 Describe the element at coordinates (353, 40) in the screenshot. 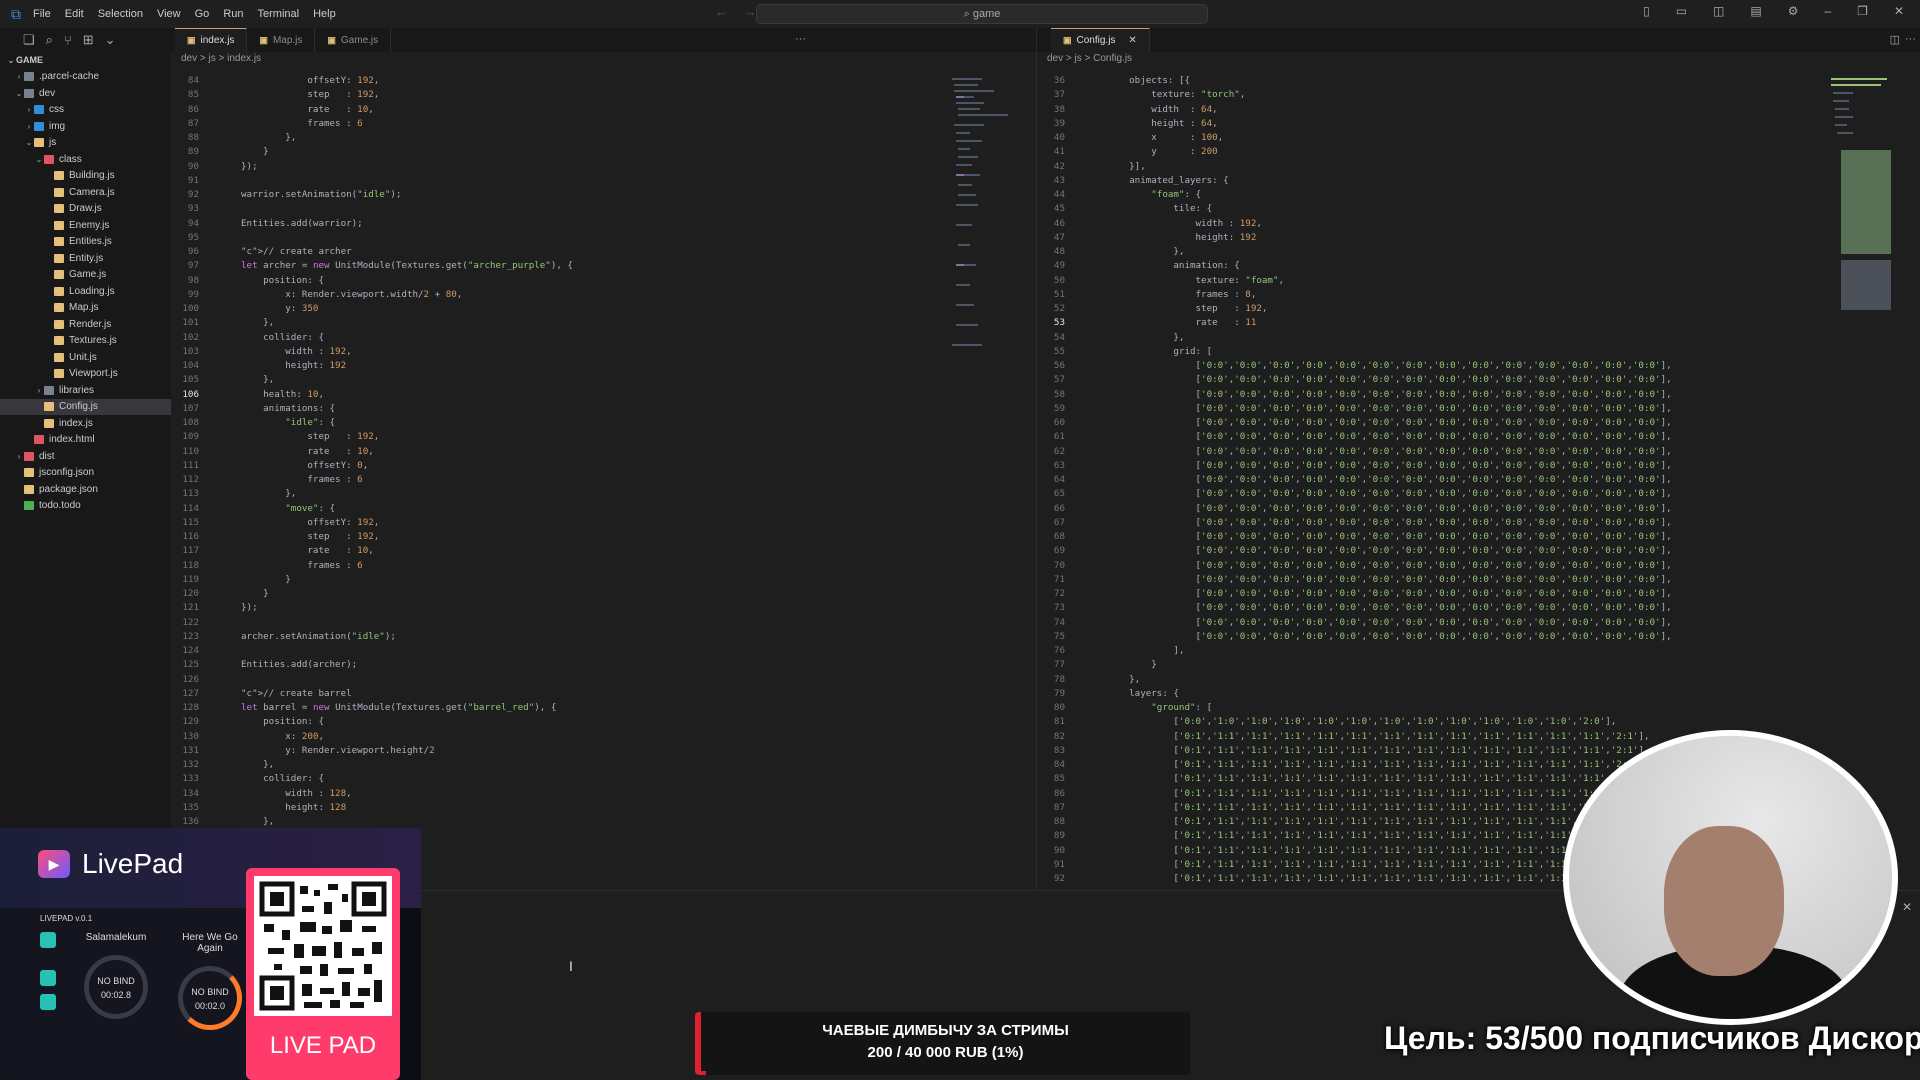

I see `tab-game-js: ▣ Game.js` at that location.